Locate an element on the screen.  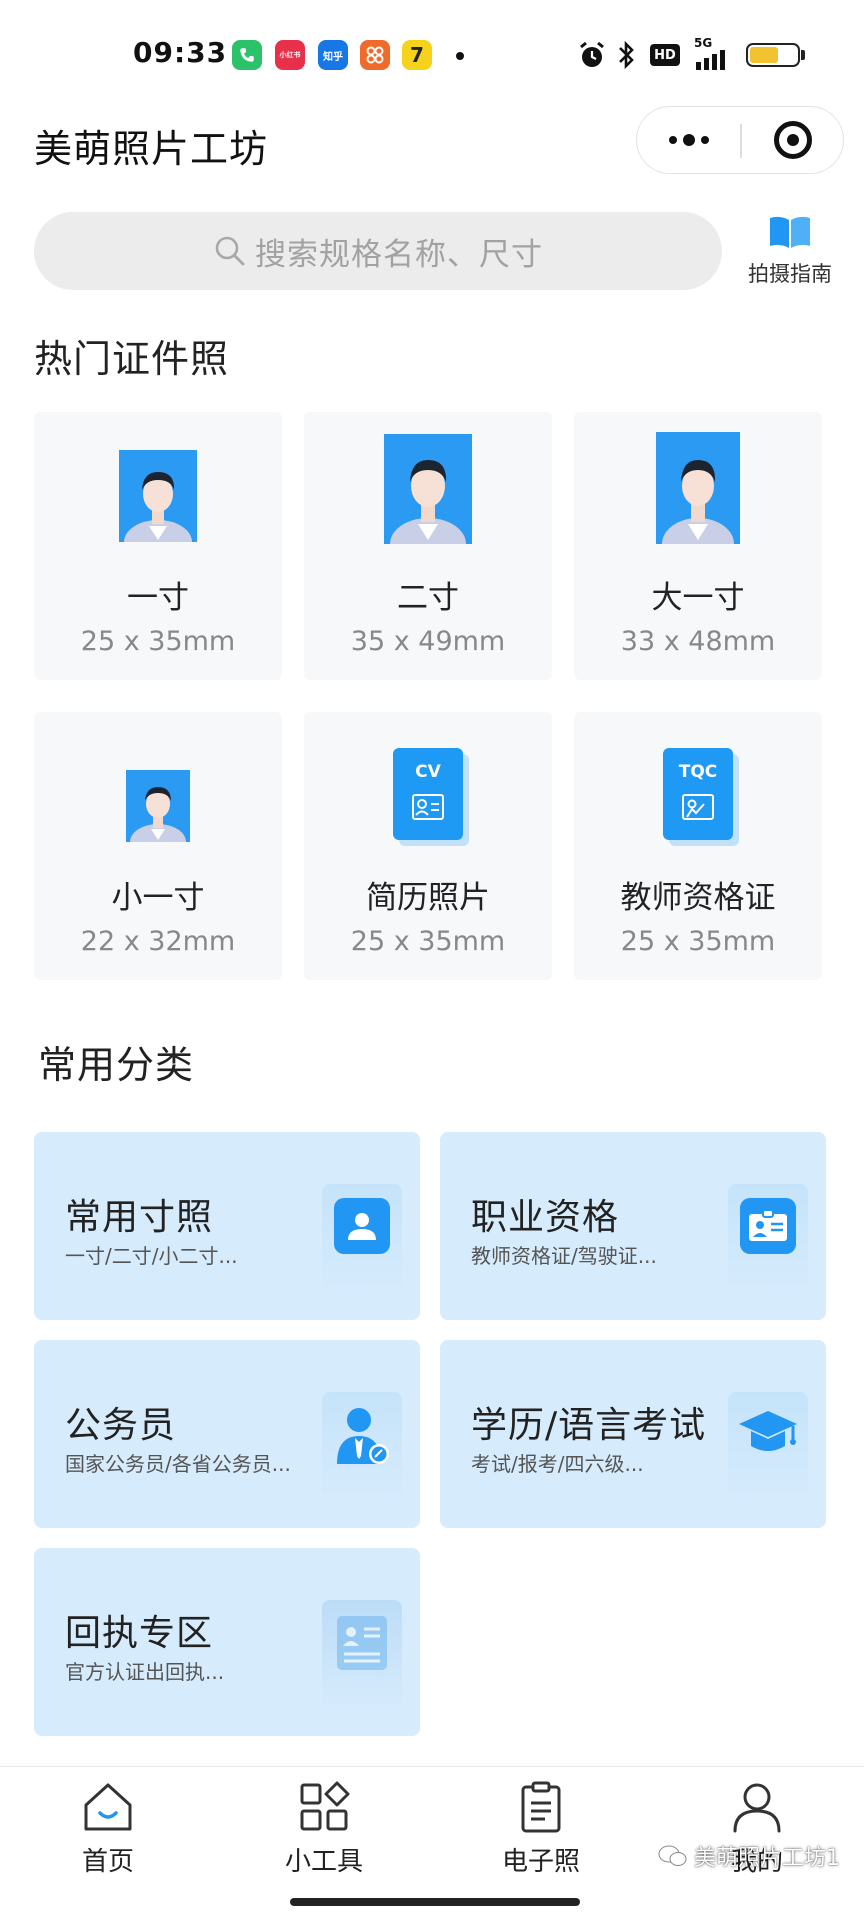
status-time: 09:33 is located at coordinates (180, 52).